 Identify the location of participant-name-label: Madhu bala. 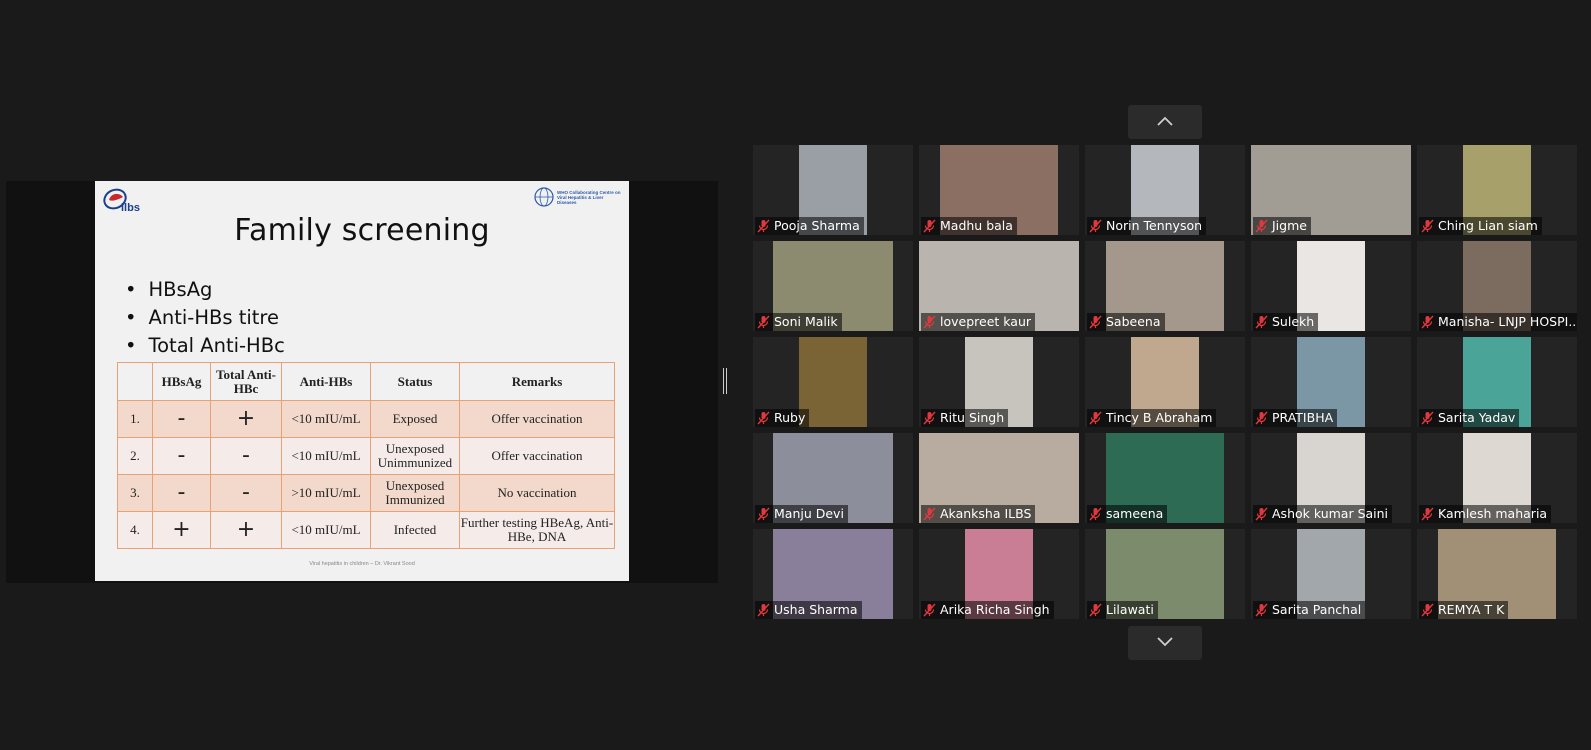
(969, 226).